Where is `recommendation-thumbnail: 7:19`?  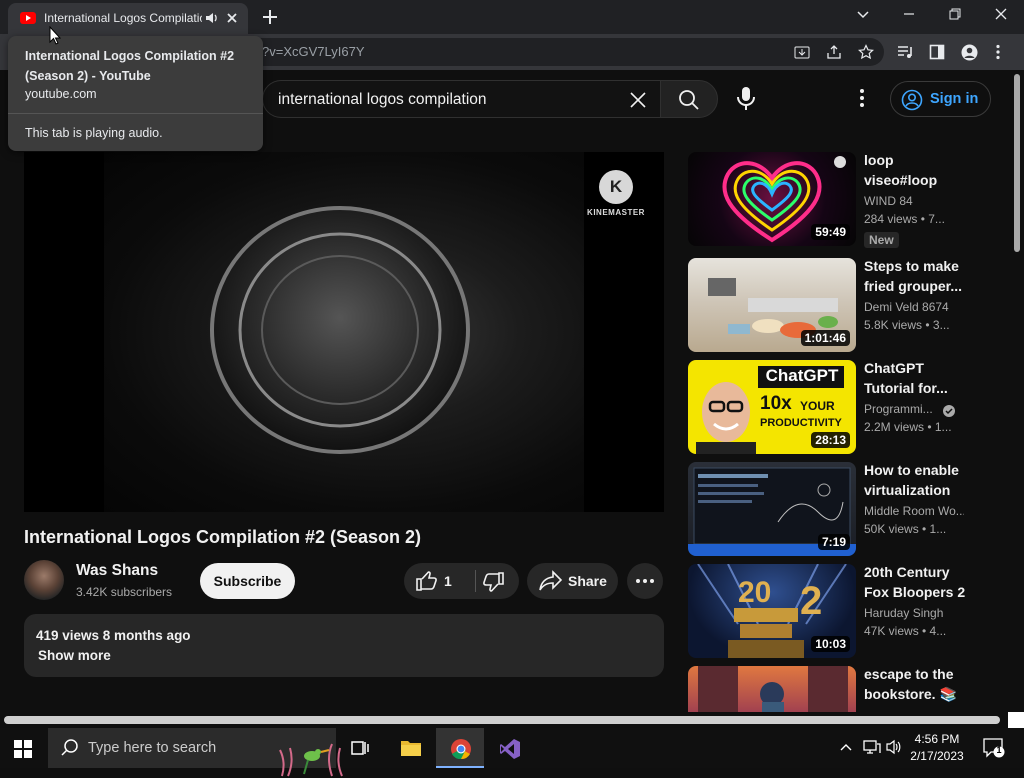
recommendation-thumbnail: 7:19 is located at coordinates (772, 509).